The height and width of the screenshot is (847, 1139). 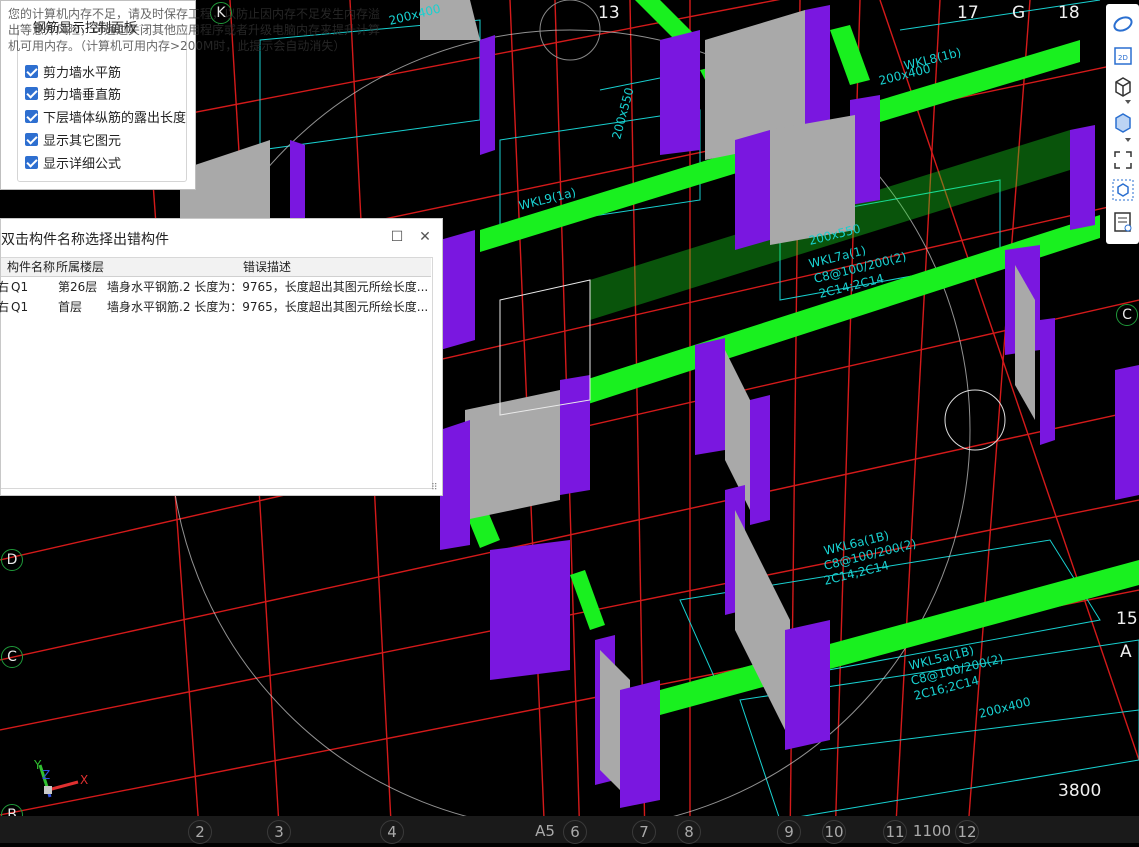 What do you see at coordinates (1123, 86) in the screenshot?
I see `3d-box-icon` at bounding box center [1123, 86].